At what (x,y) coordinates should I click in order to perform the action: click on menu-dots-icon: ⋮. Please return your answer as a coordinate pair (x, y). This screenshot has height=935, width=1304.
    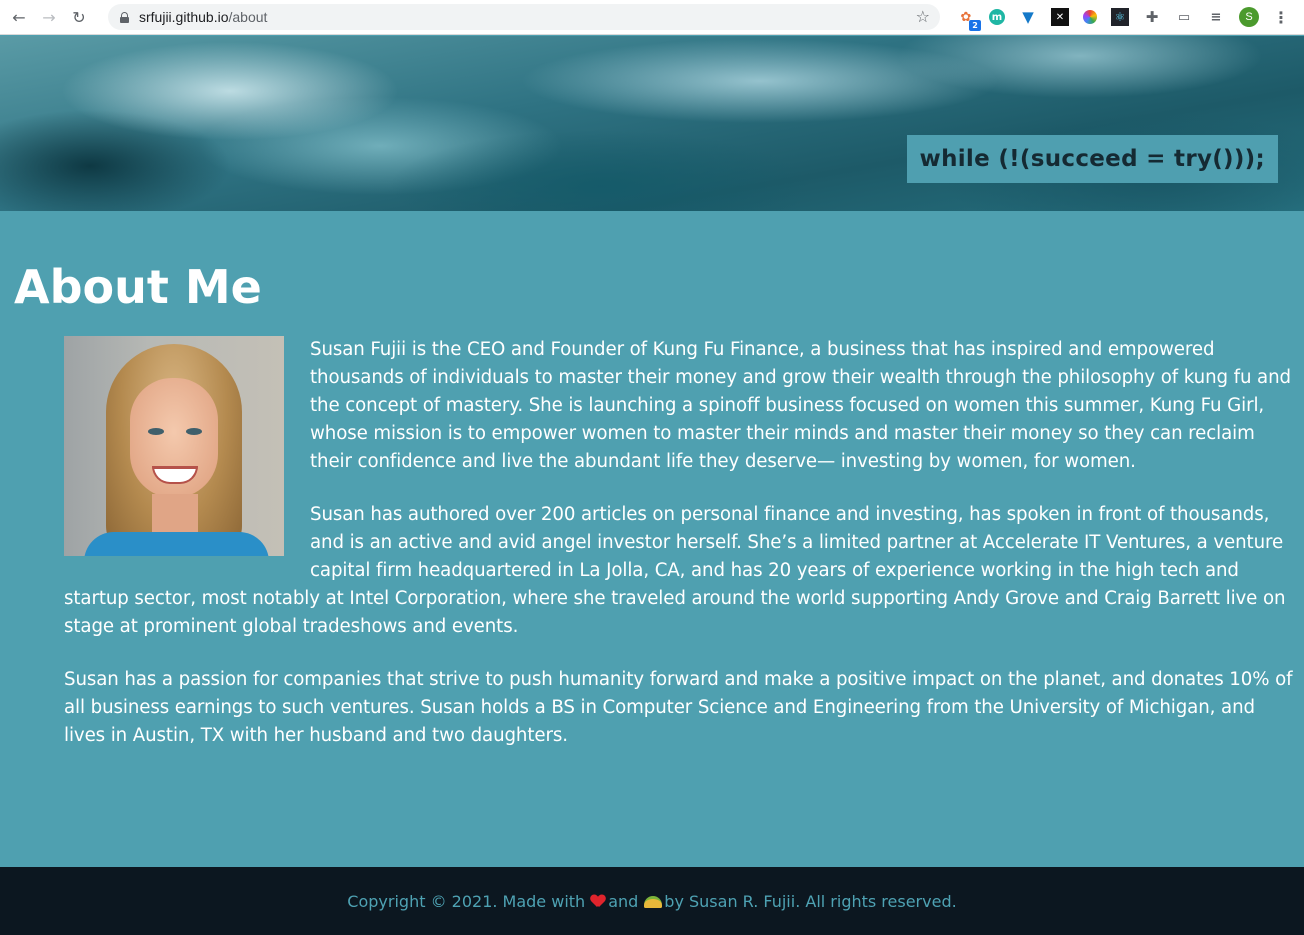
    Looking at the image, I should click on (1281, 17).